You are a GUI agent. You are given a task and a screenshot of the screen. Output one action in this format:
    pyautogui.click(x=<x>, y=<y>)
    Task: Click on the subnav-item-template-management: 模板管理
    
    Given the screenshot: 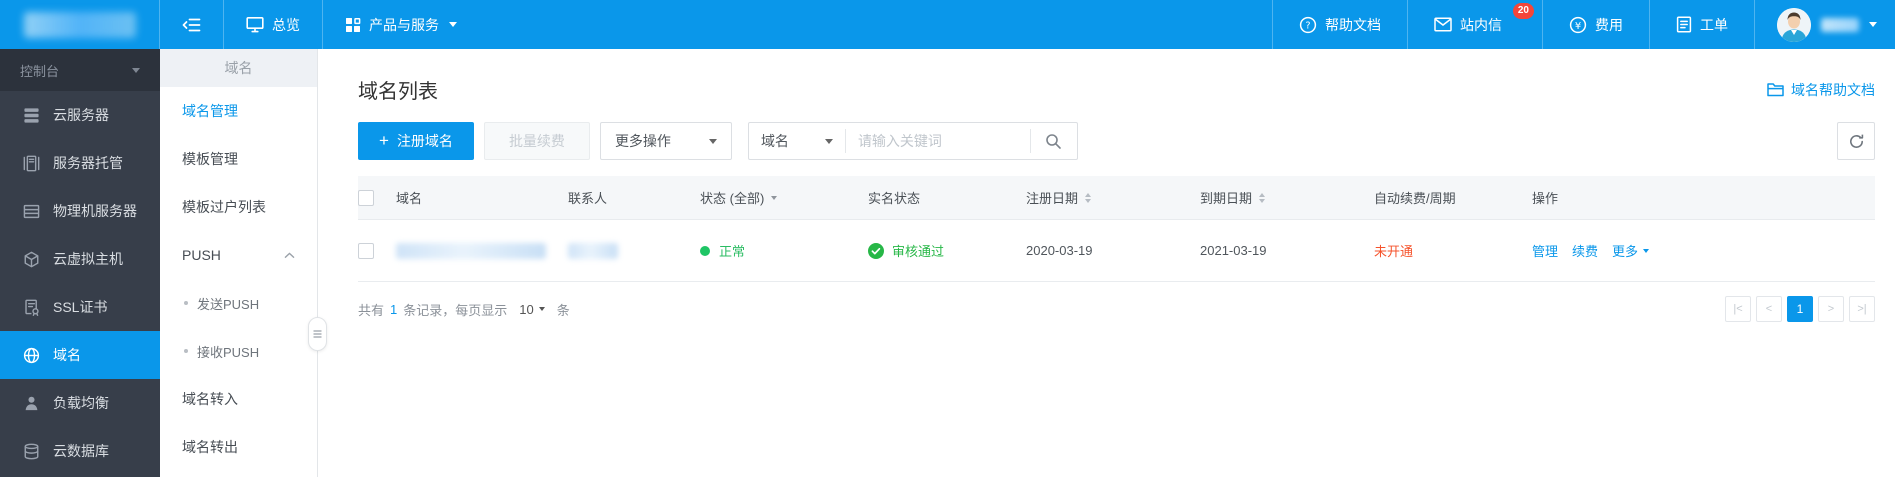 What is the action you would take?
    pyautogui.click(x=238, y=159)
    